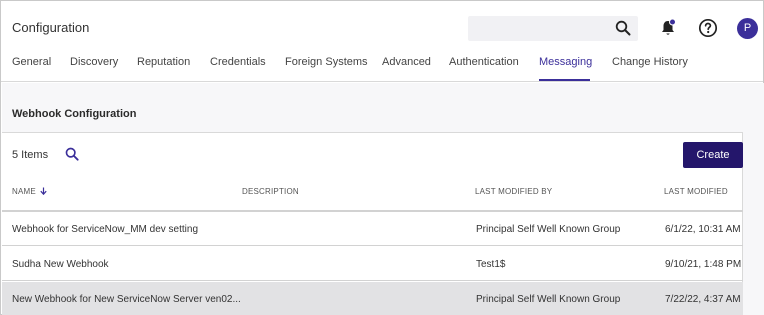  What do you see at coordinates (491, 264) in the screenshot?
I see `cell-last-modified-by: Test1$` at bounding box center [491, 264].